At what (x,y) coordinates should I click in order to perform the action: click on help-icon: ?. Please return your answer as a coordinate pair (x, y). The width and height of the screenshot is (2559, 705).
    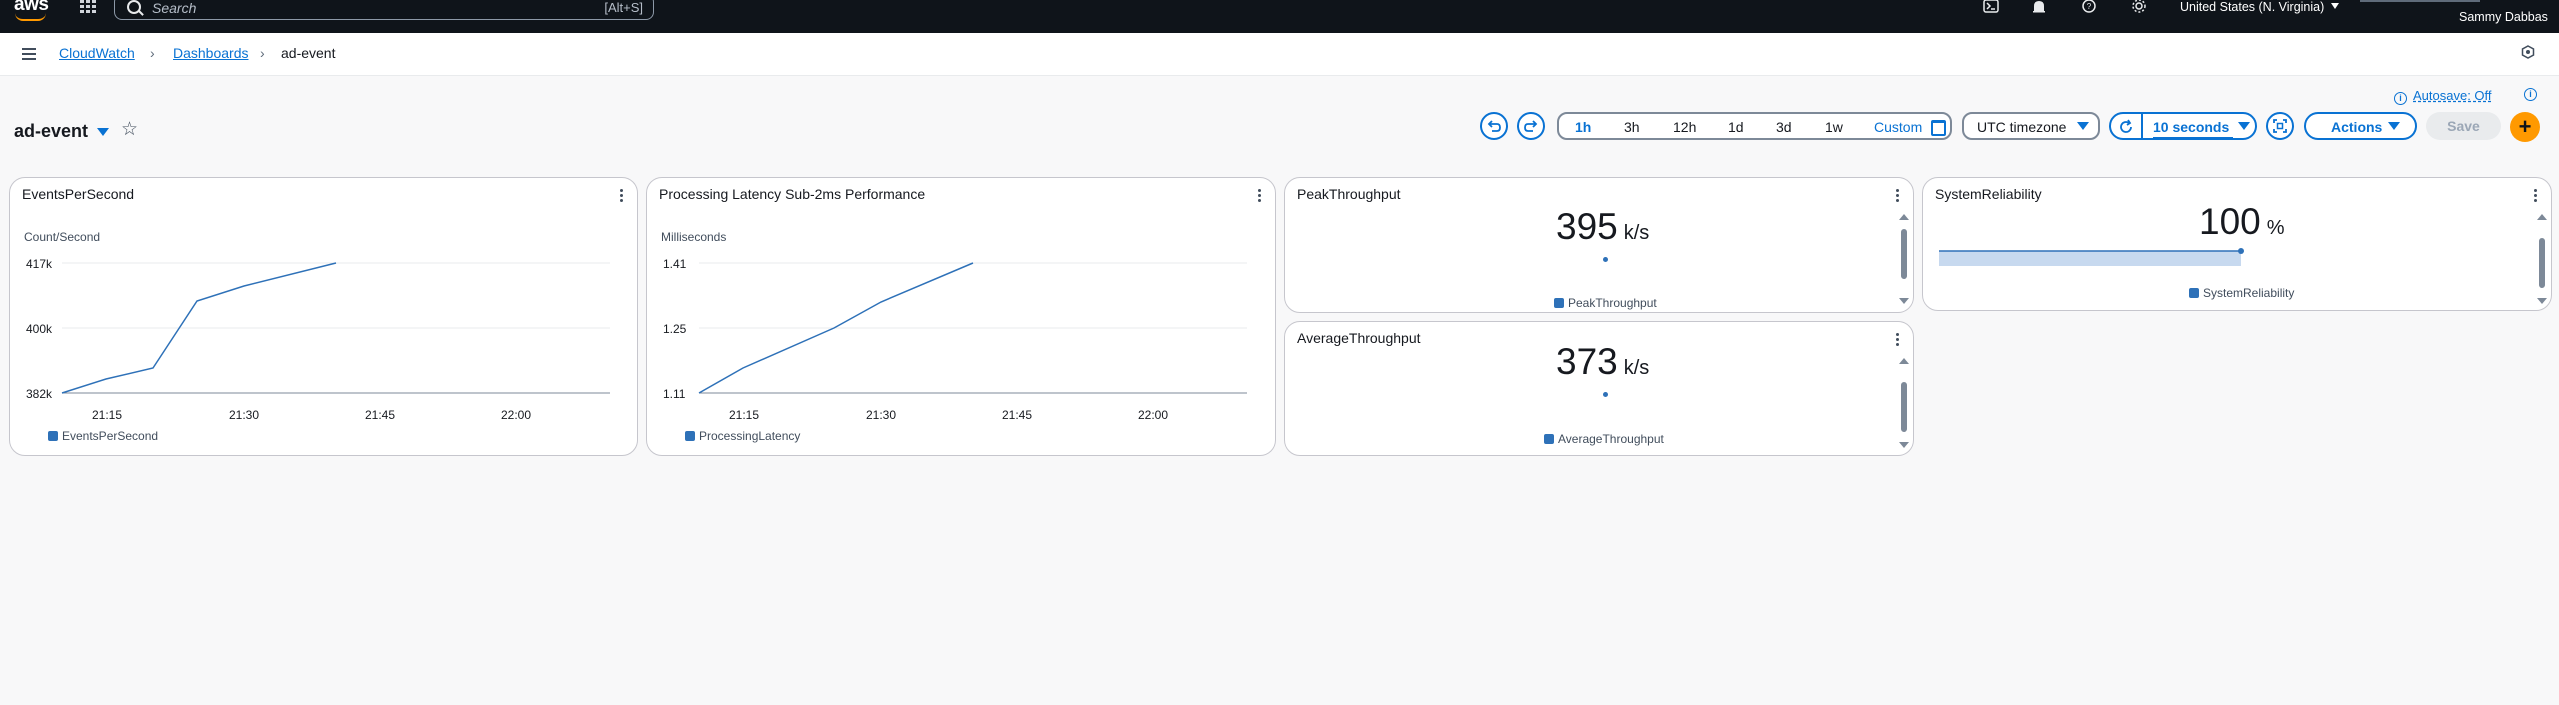
    Looking at the image, I should click on (2089, 7).